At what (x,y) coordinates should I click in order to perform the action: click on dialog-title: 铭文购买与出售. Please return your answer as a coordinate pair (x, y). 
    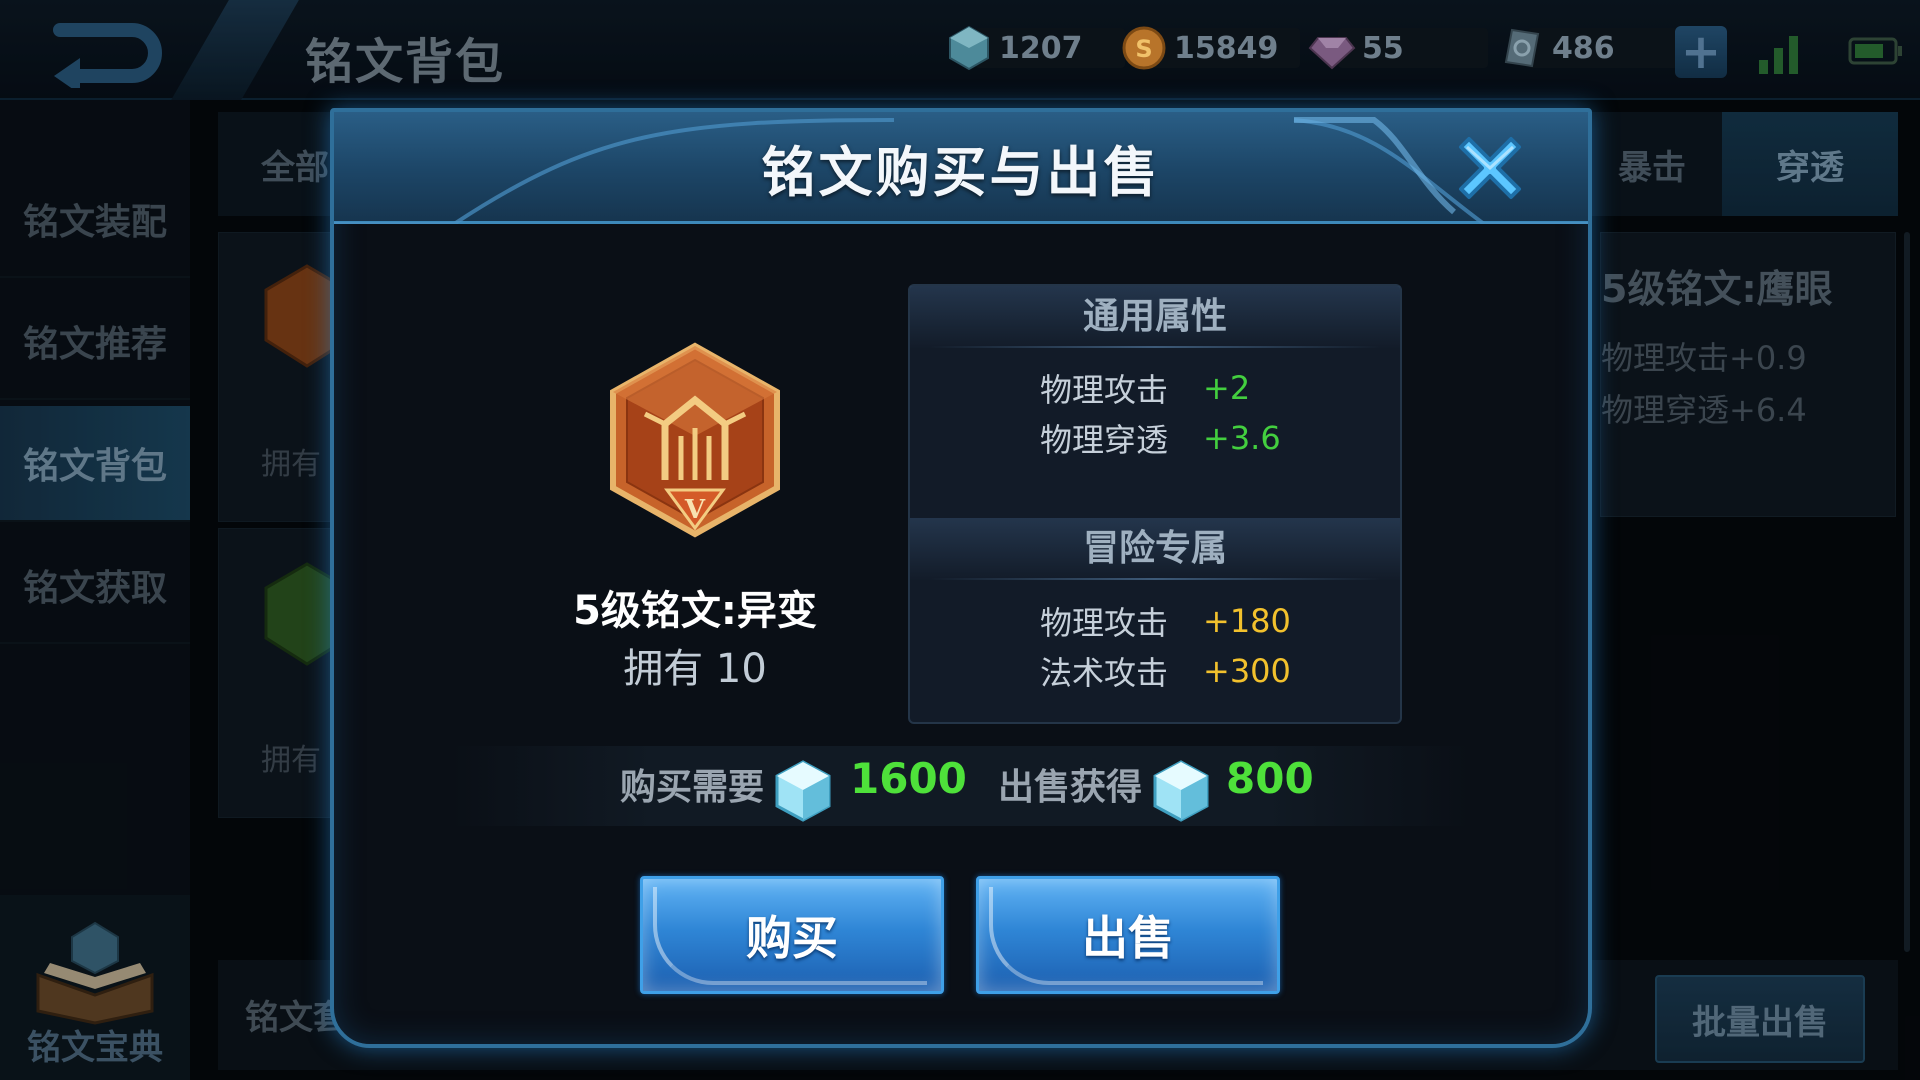
    Looking at the image, I should click on (961, 172).